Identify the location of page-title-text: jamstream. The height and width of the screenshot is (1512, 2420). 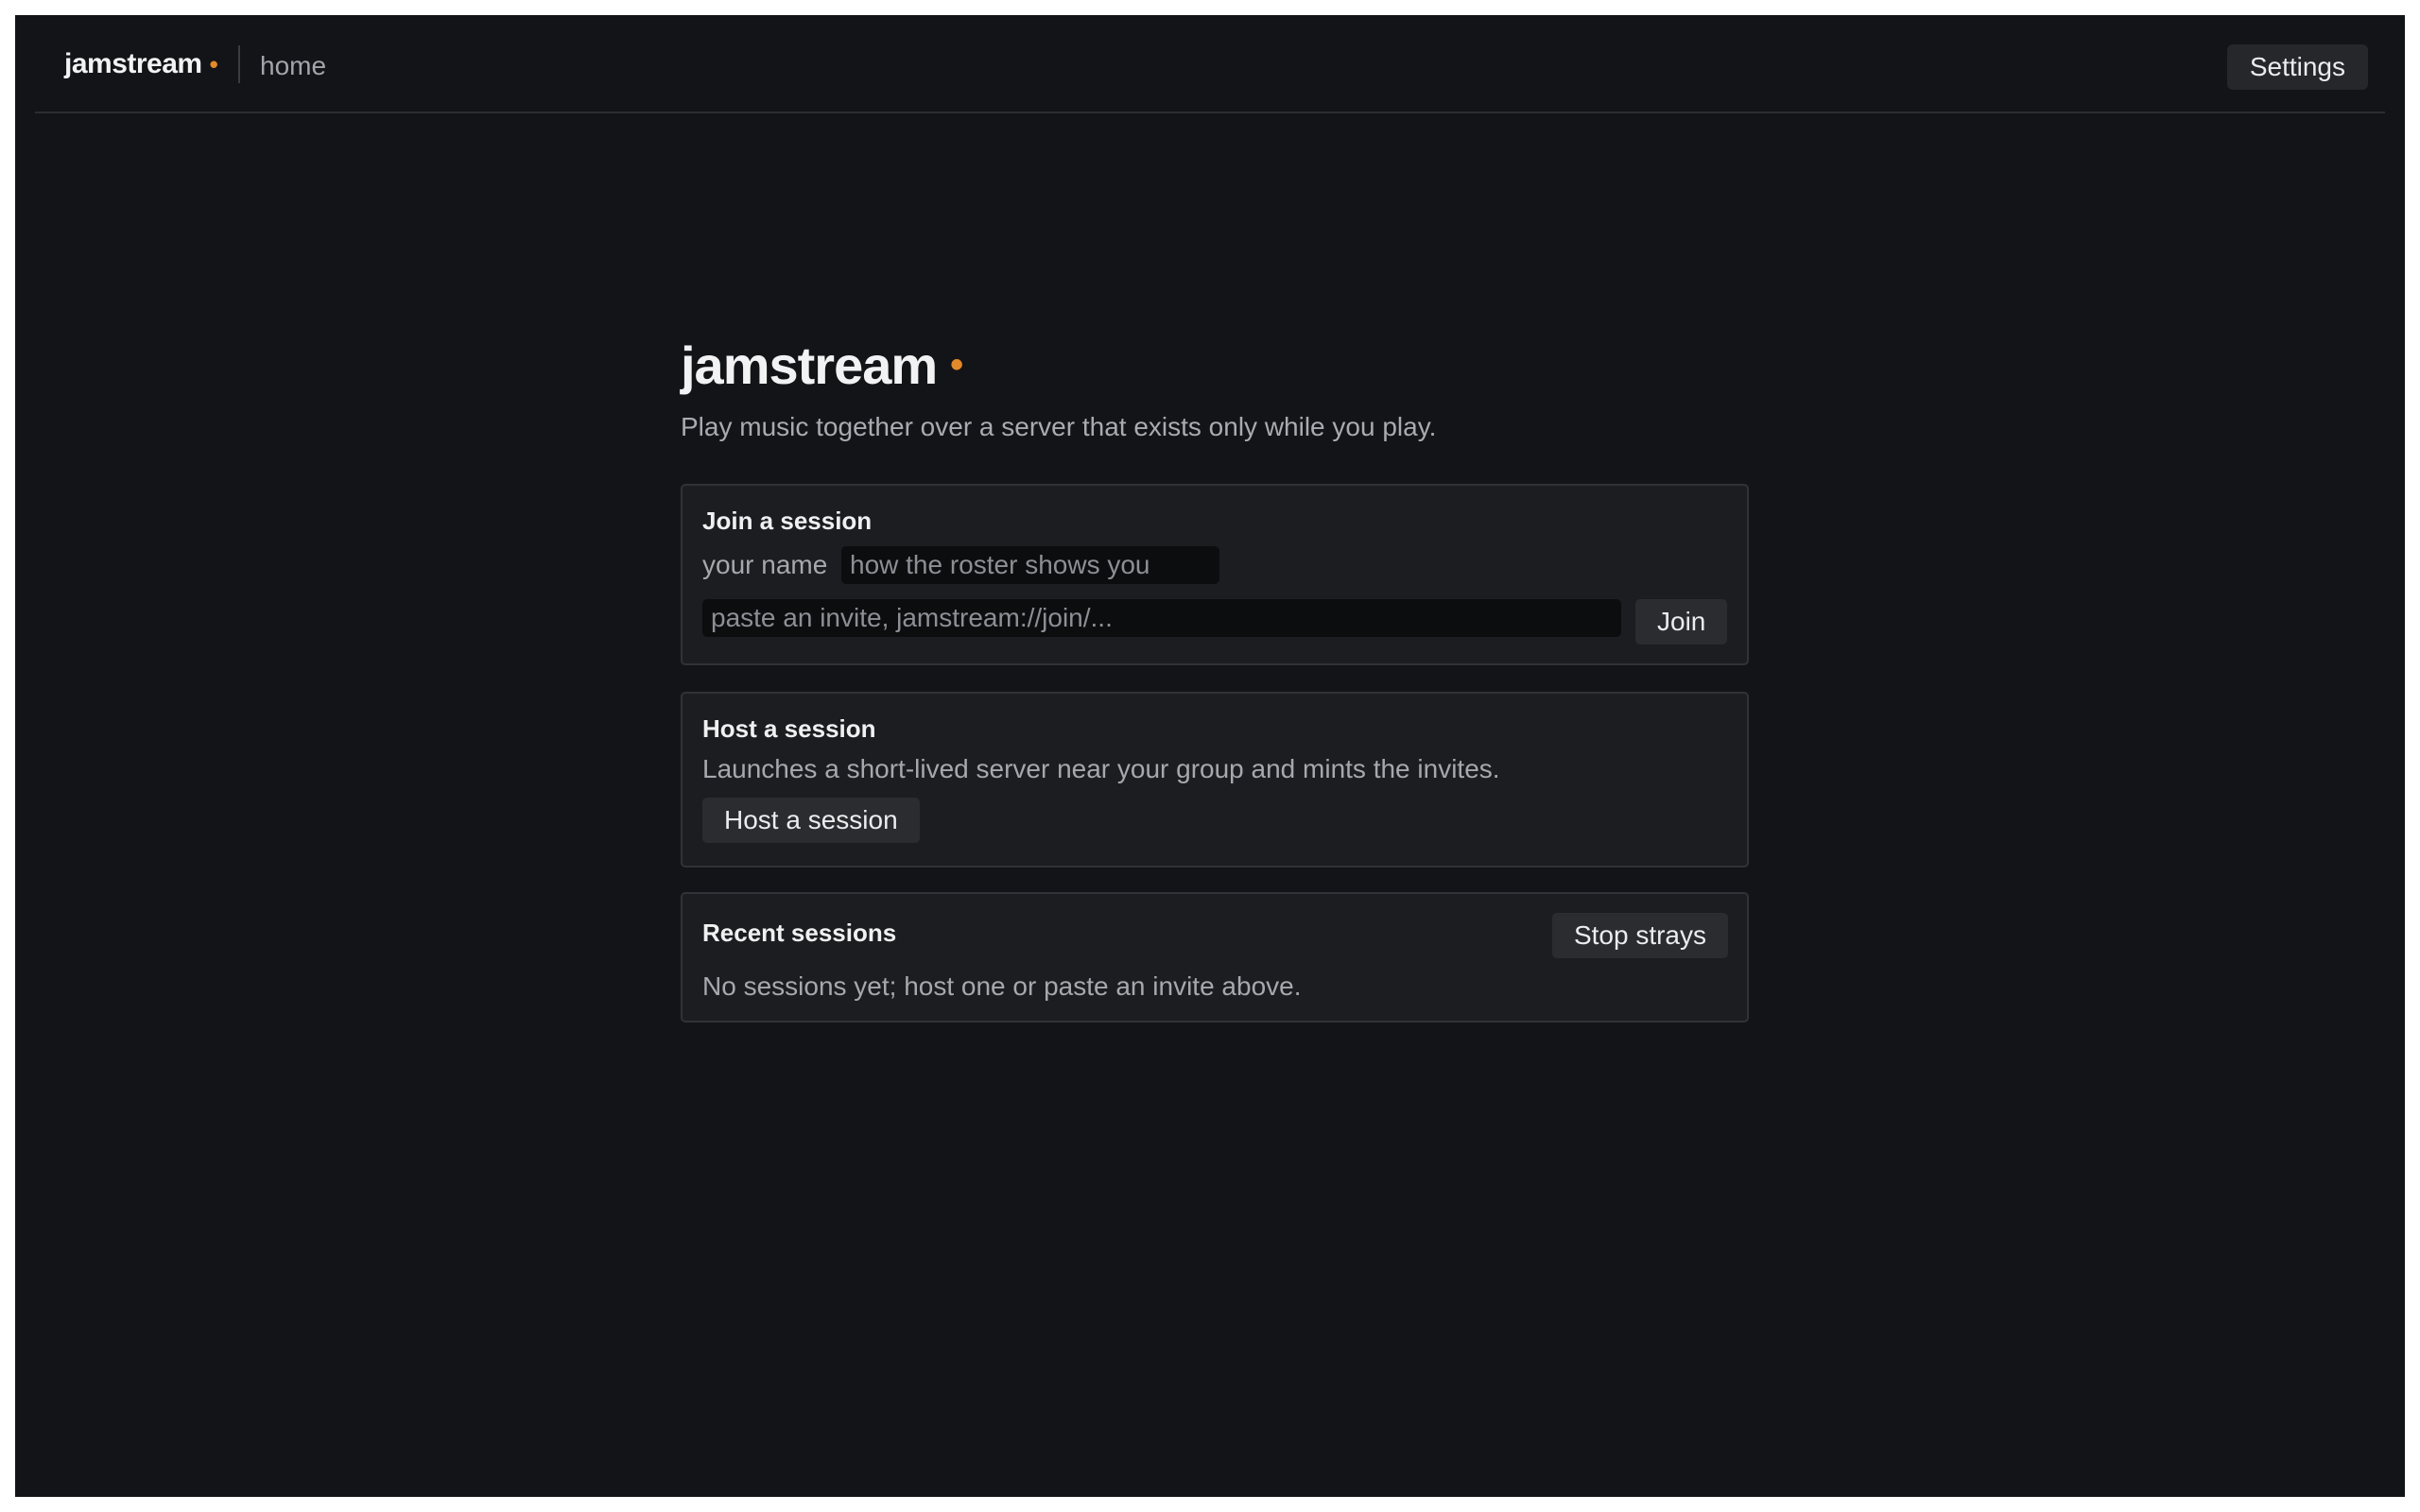
(810, 365).